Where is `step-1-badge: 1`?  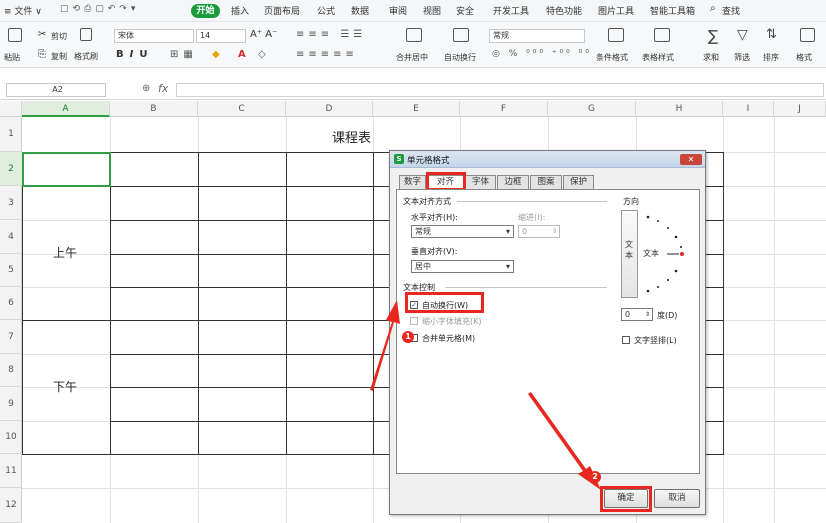 step-1-badge: 1 is located at coordinates (408, 337).